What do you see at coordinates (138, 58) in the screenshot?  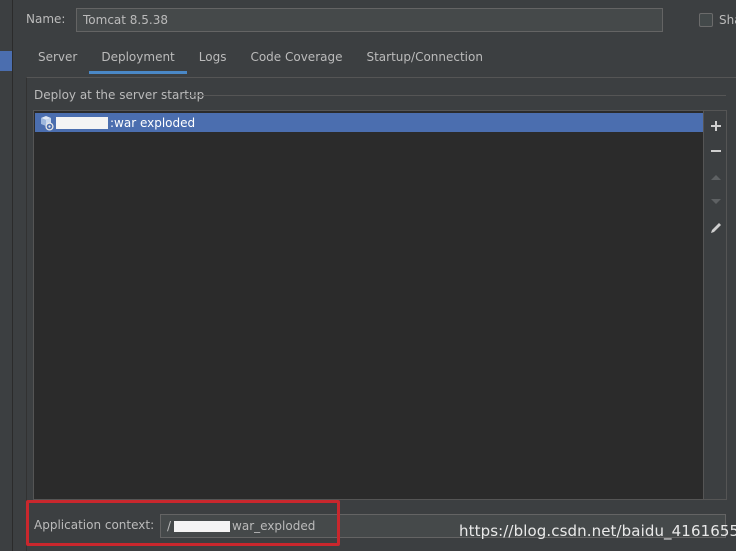 I see `tab-deployment: Deployment` at bounding box center [138, 58].